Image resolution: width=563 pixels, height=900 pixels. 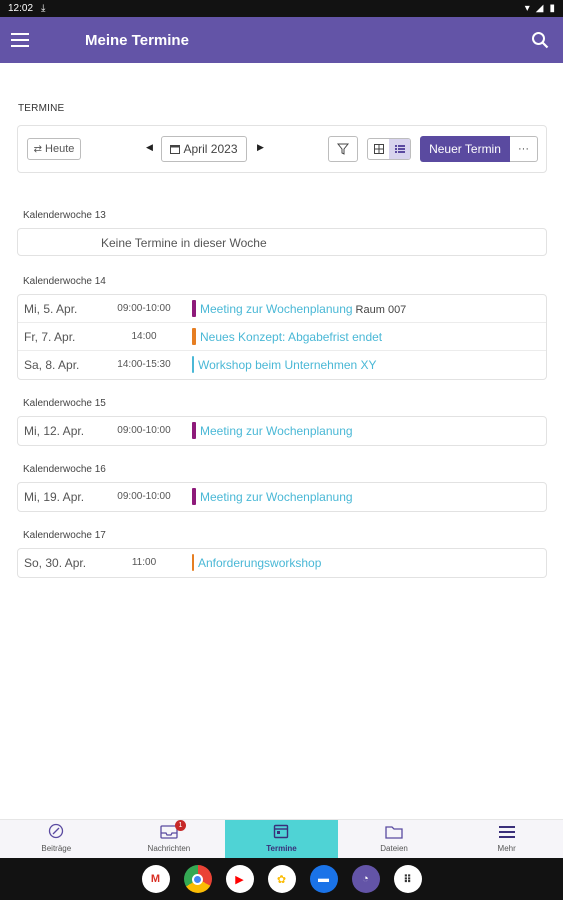 I want to click on month-label: April 2023, so click(x=210, y=149).